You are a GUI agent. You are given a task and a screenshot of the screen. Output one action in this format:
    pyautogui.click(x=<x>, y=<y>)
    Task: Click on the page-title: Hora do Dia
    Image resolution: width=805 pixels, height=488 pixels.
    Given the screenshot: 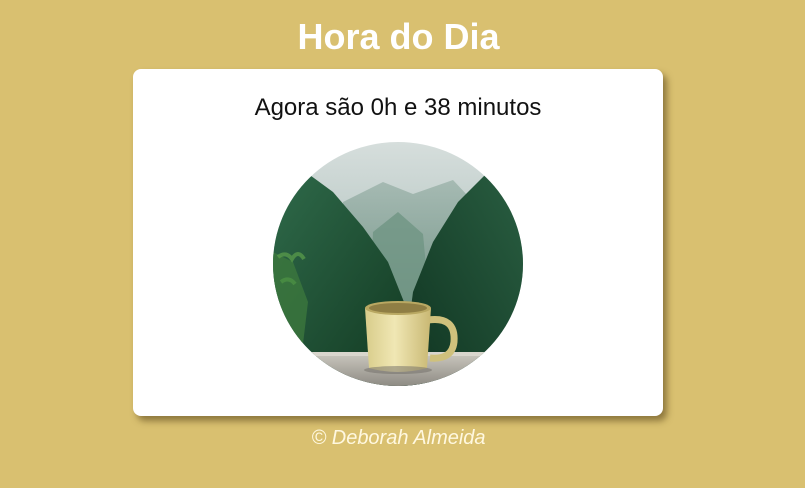 What is the action you would take?
    pyautogui.click(x=398, y=36)
    